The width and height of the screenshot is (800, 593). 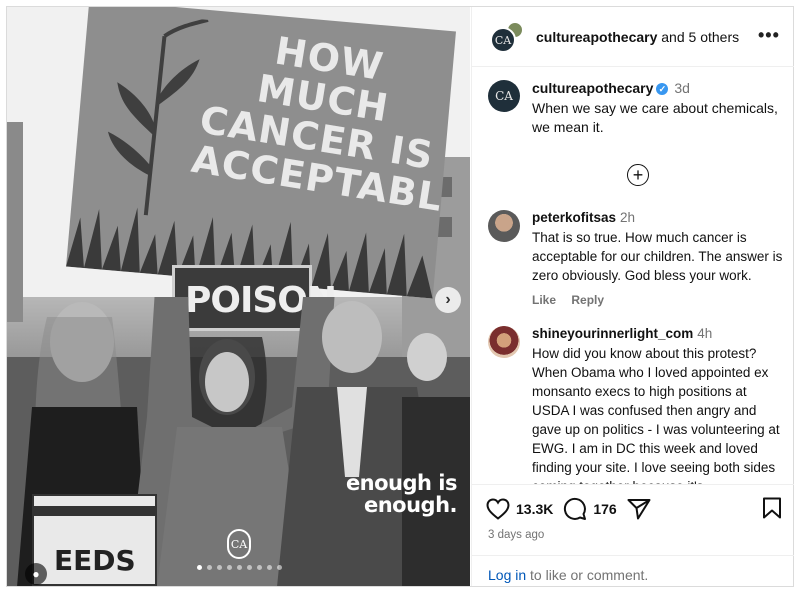 I want to click on comment-time: 4h, so click(x=704, y=333).